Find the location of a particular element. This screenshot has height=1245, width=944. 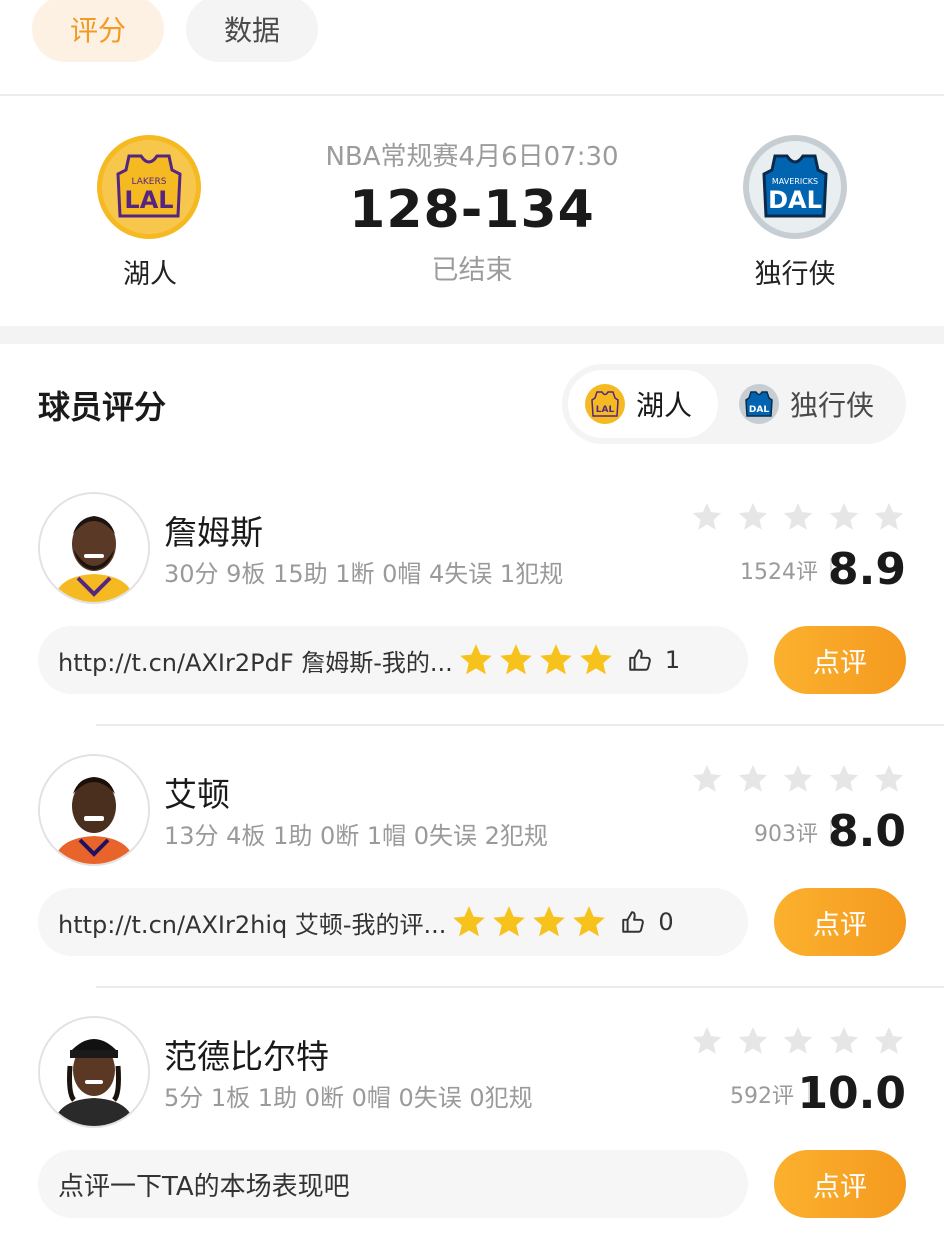

player-stats: 5分 1板 1助 0断 0帽 0失误 0犯规 is located at coordinates (348, 1098).